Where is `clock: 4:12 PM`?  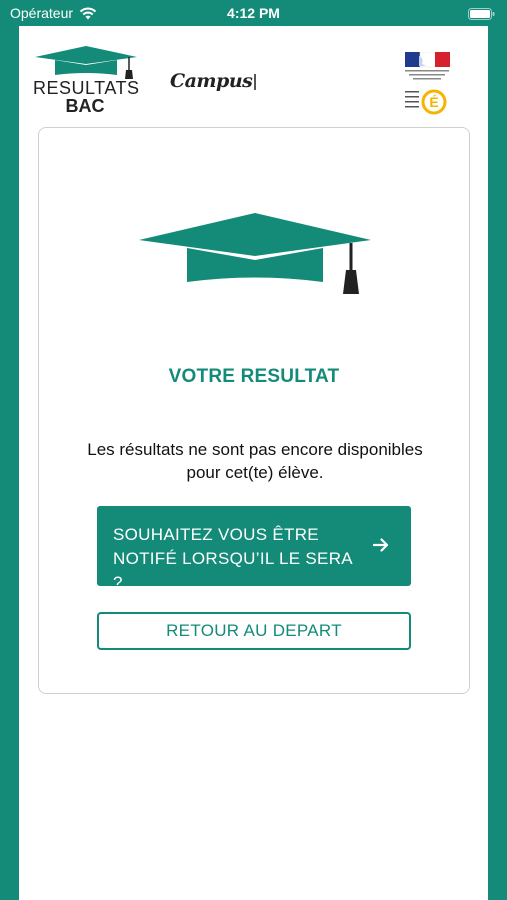 clock: 4:12 PM is located at coordinates (253, 13).